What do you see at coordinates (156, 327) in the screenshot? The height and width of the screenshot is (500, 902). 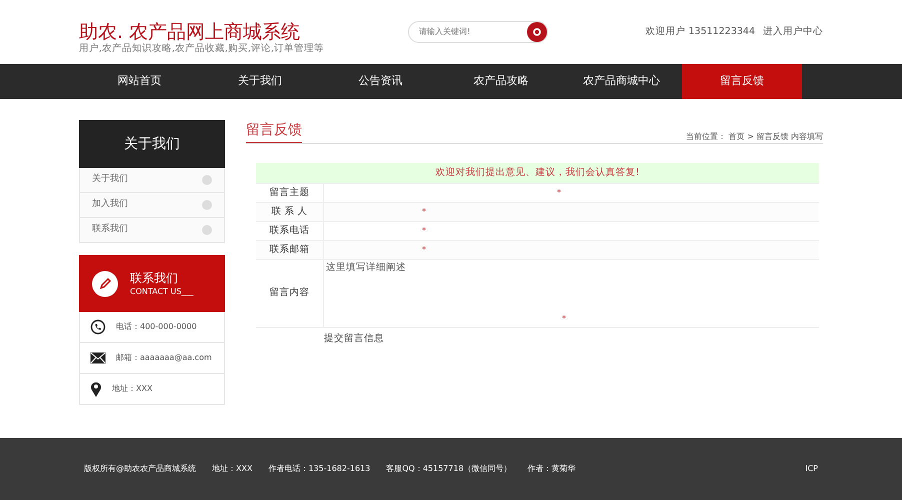 I see `contact-info: 电话：400-000-0000` at bounding box center [156, 327].